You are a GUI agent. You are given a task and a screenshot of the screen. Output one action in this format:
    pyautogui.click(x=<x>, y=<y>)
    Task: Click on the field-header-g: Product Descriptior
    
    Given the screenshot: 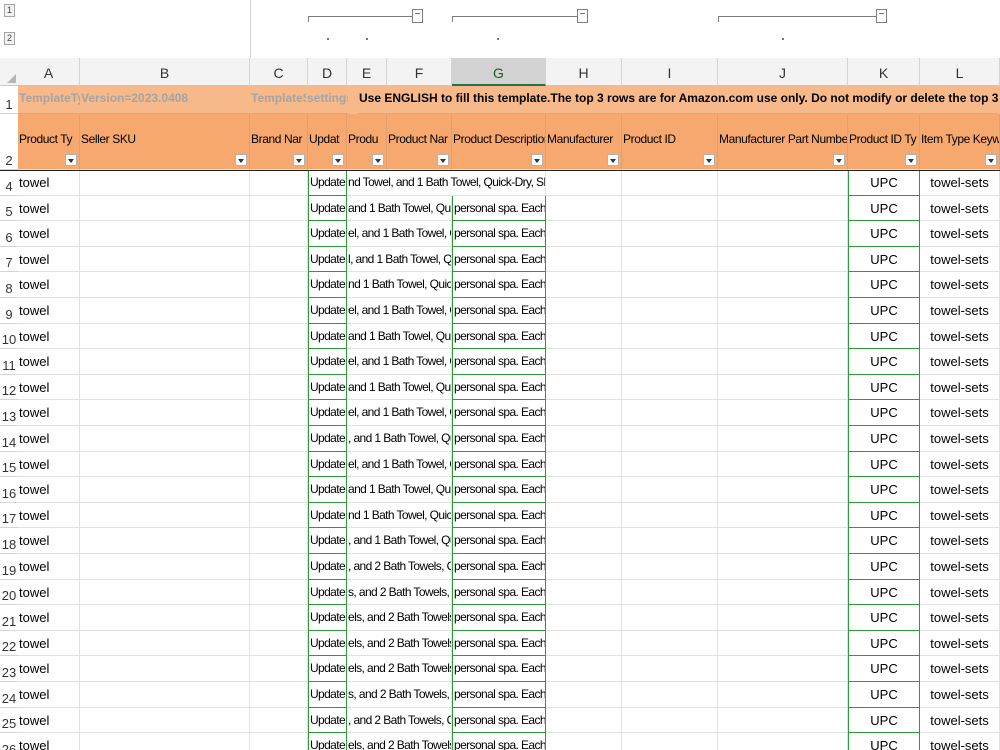 What is the action you would take?
    pyautogui.click(x=499, y=142)
    